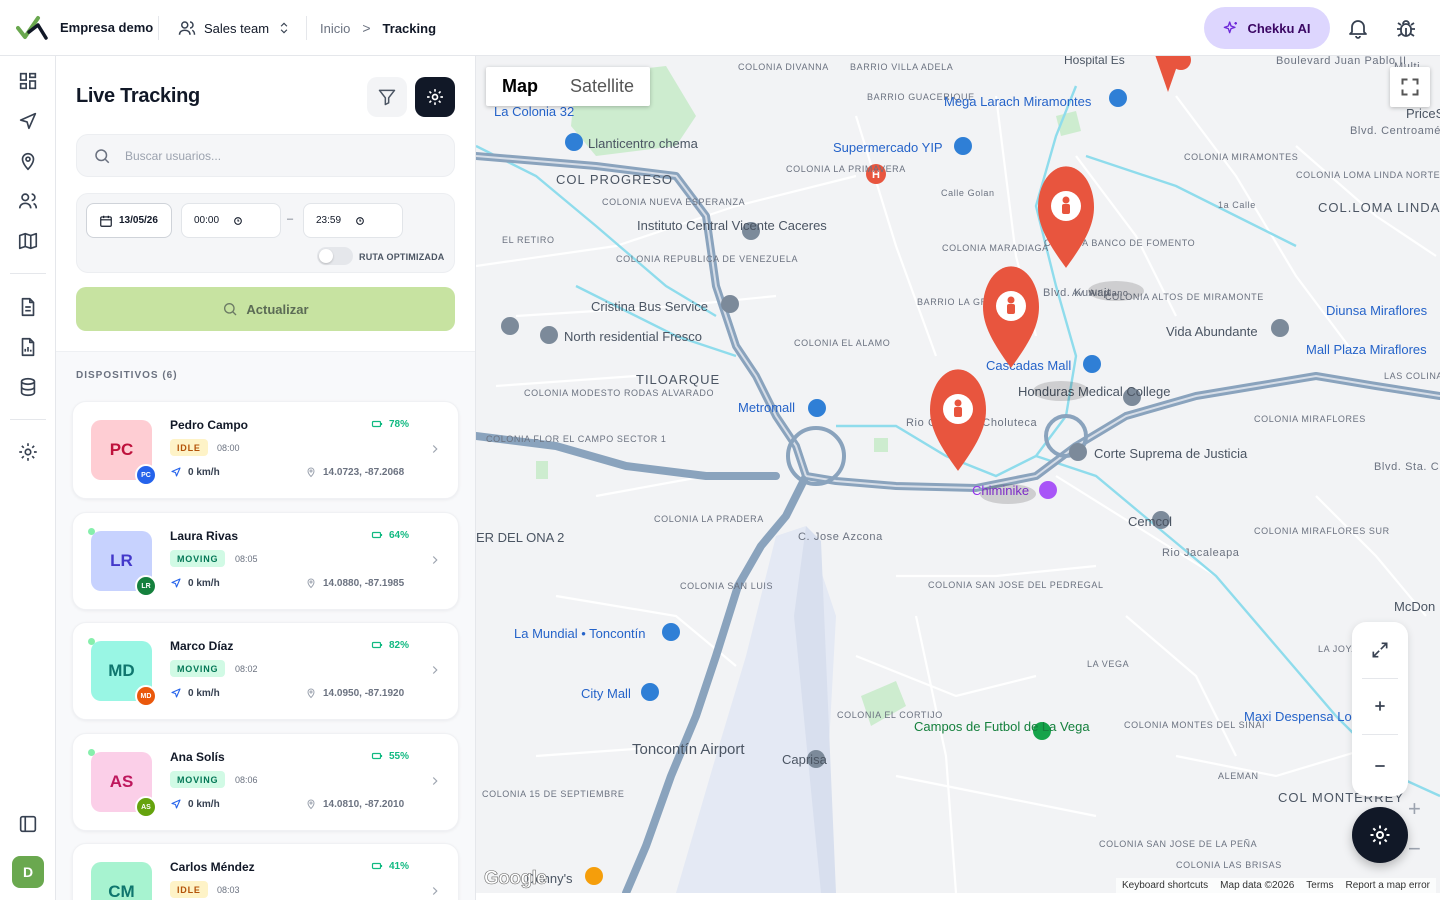 The width and height of the screenshot is (1440, 900). What do you see at coordinates (138, 220) in the screenshot?
I see `date-value: 13/05/26` at bounding box center [138, 220].